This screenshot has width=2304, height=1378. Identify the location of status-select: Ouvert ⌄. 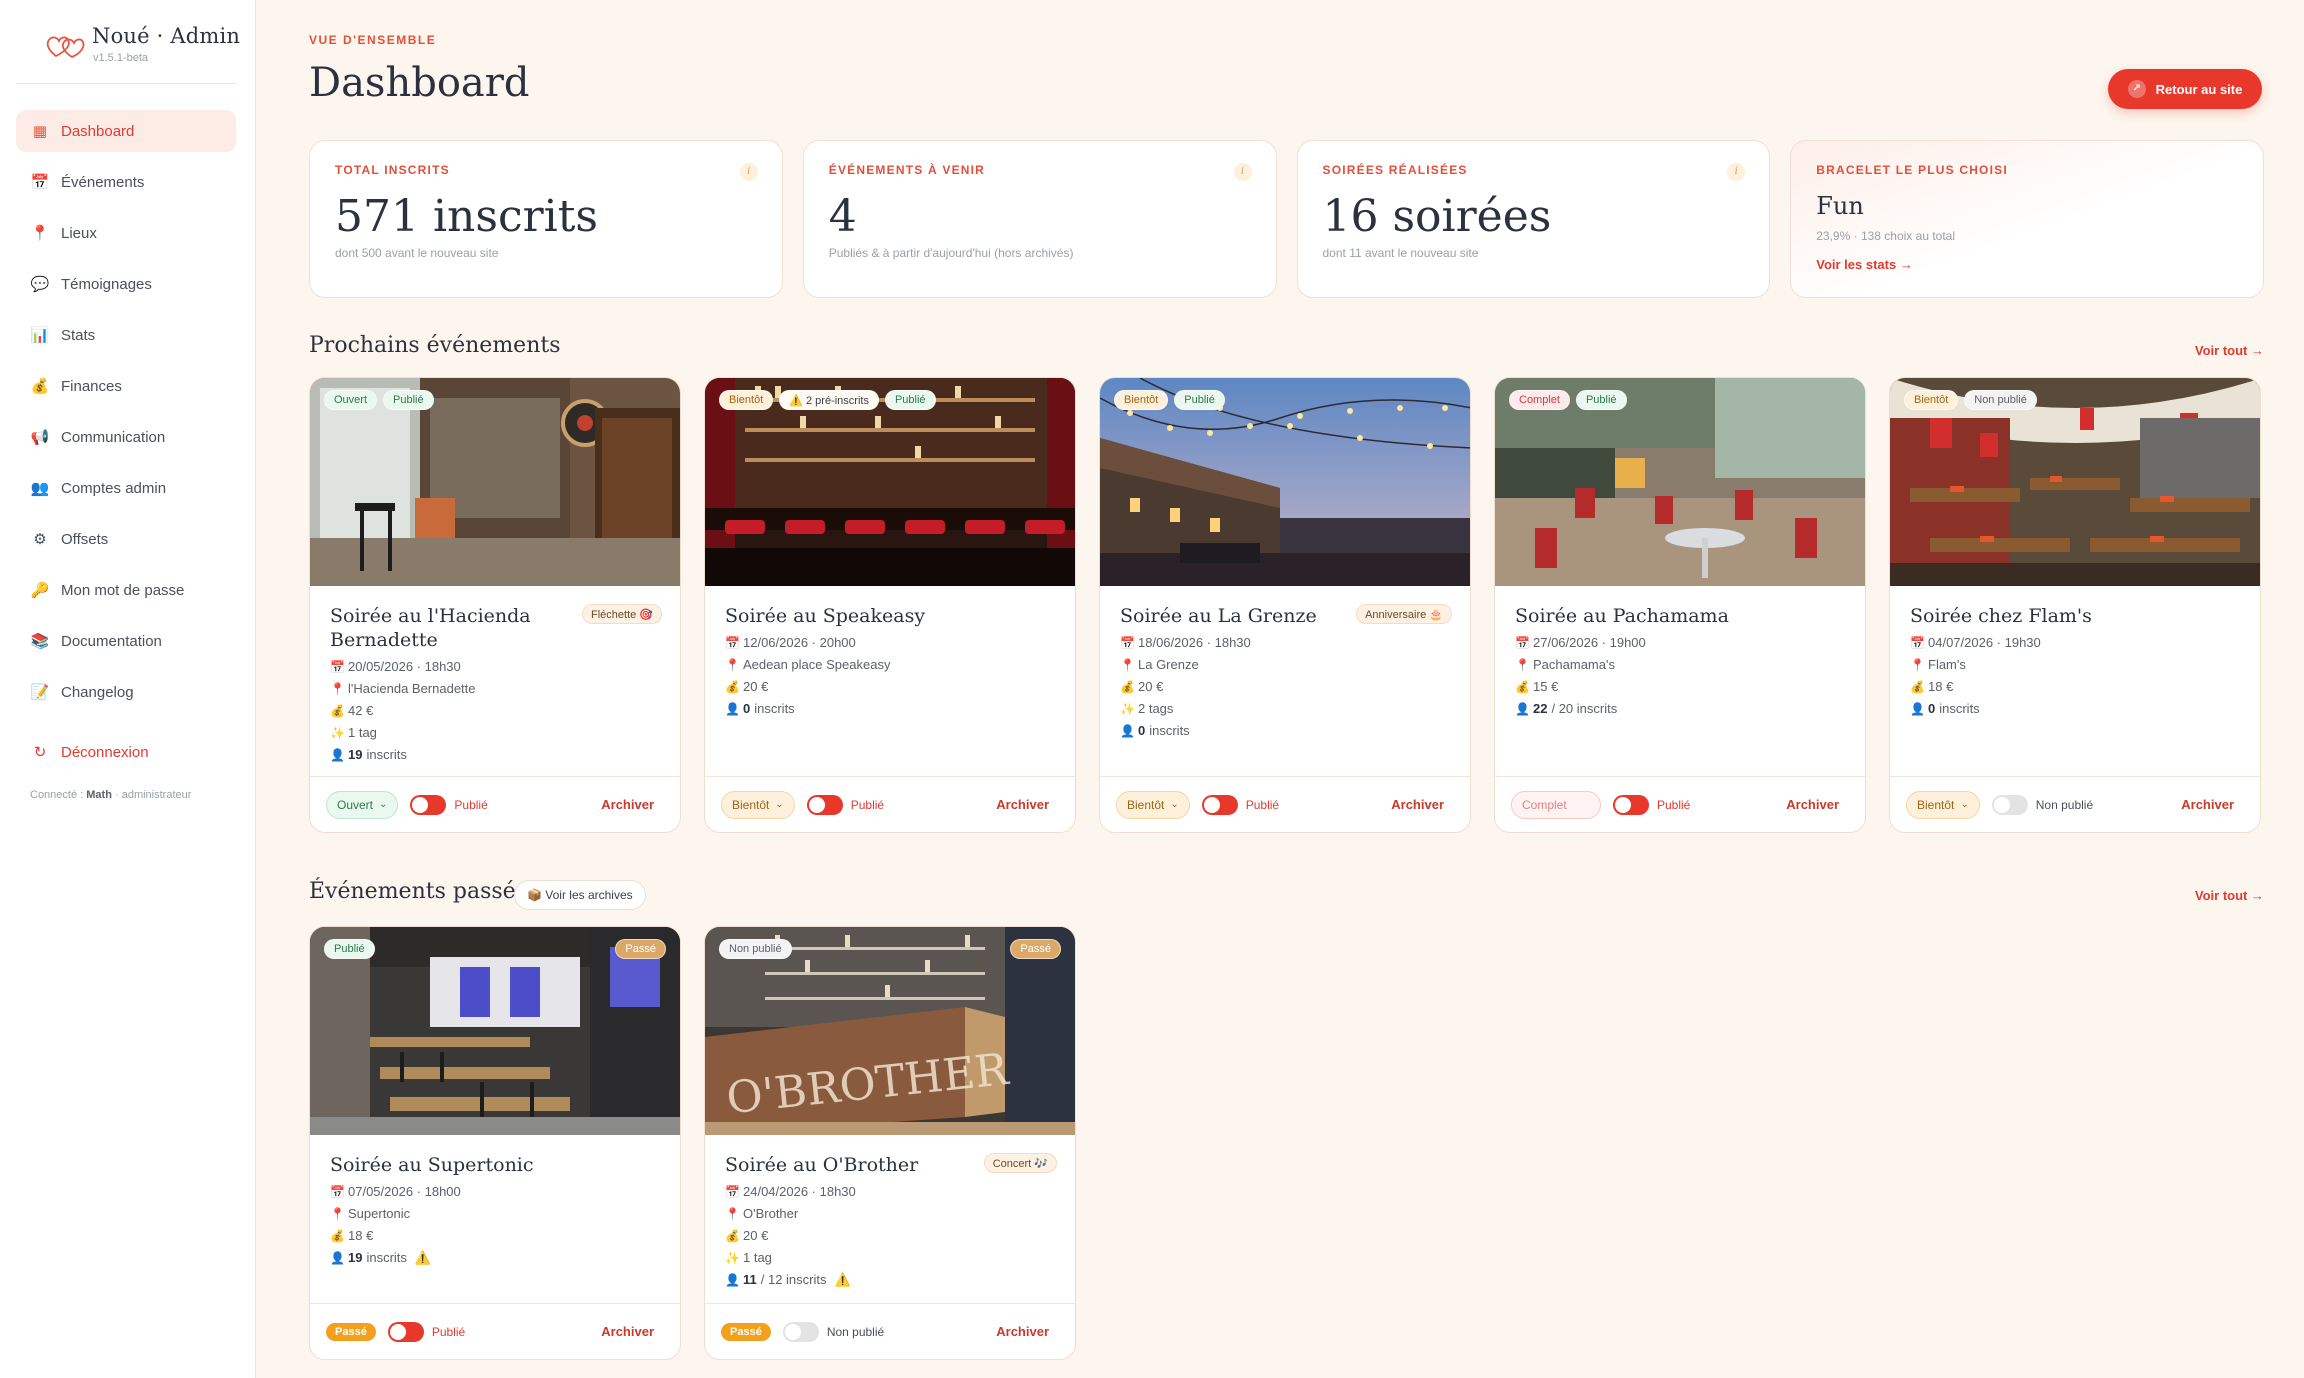
(362, 804).